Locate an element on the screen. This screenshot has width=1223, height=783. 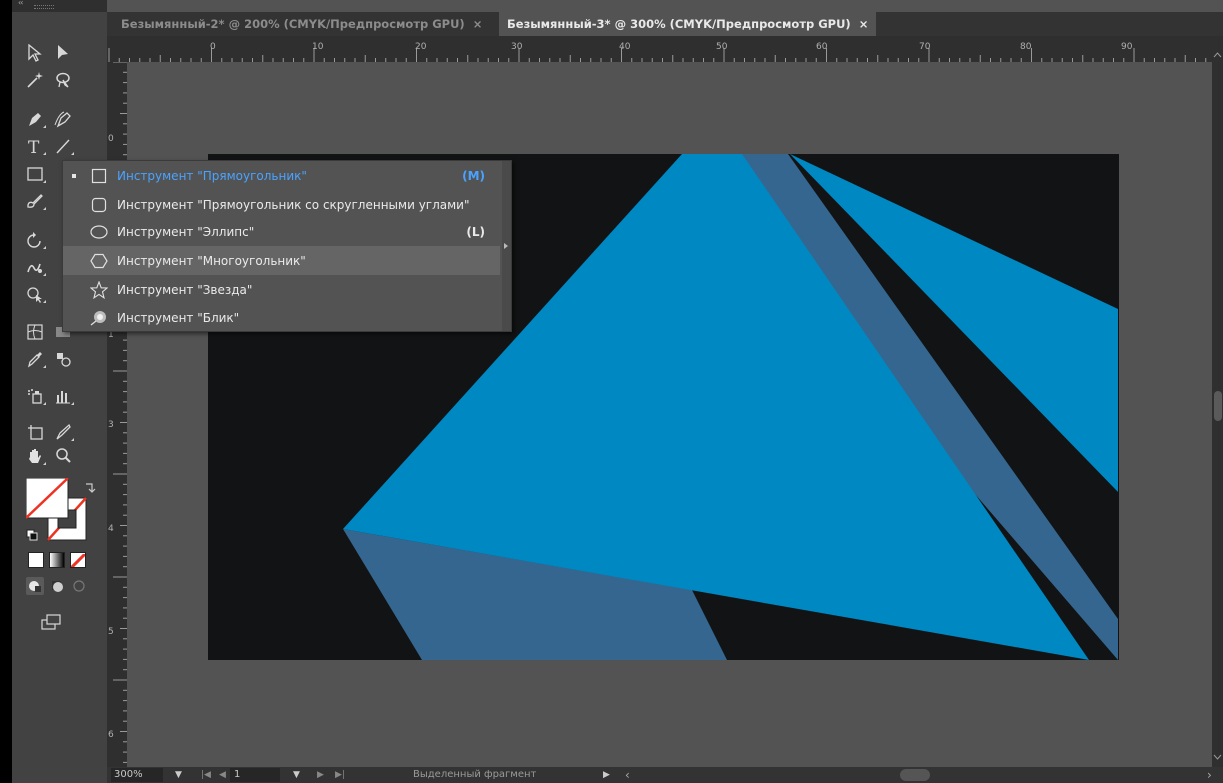
rotate-tool-icon is located at coordinates (35, 240).